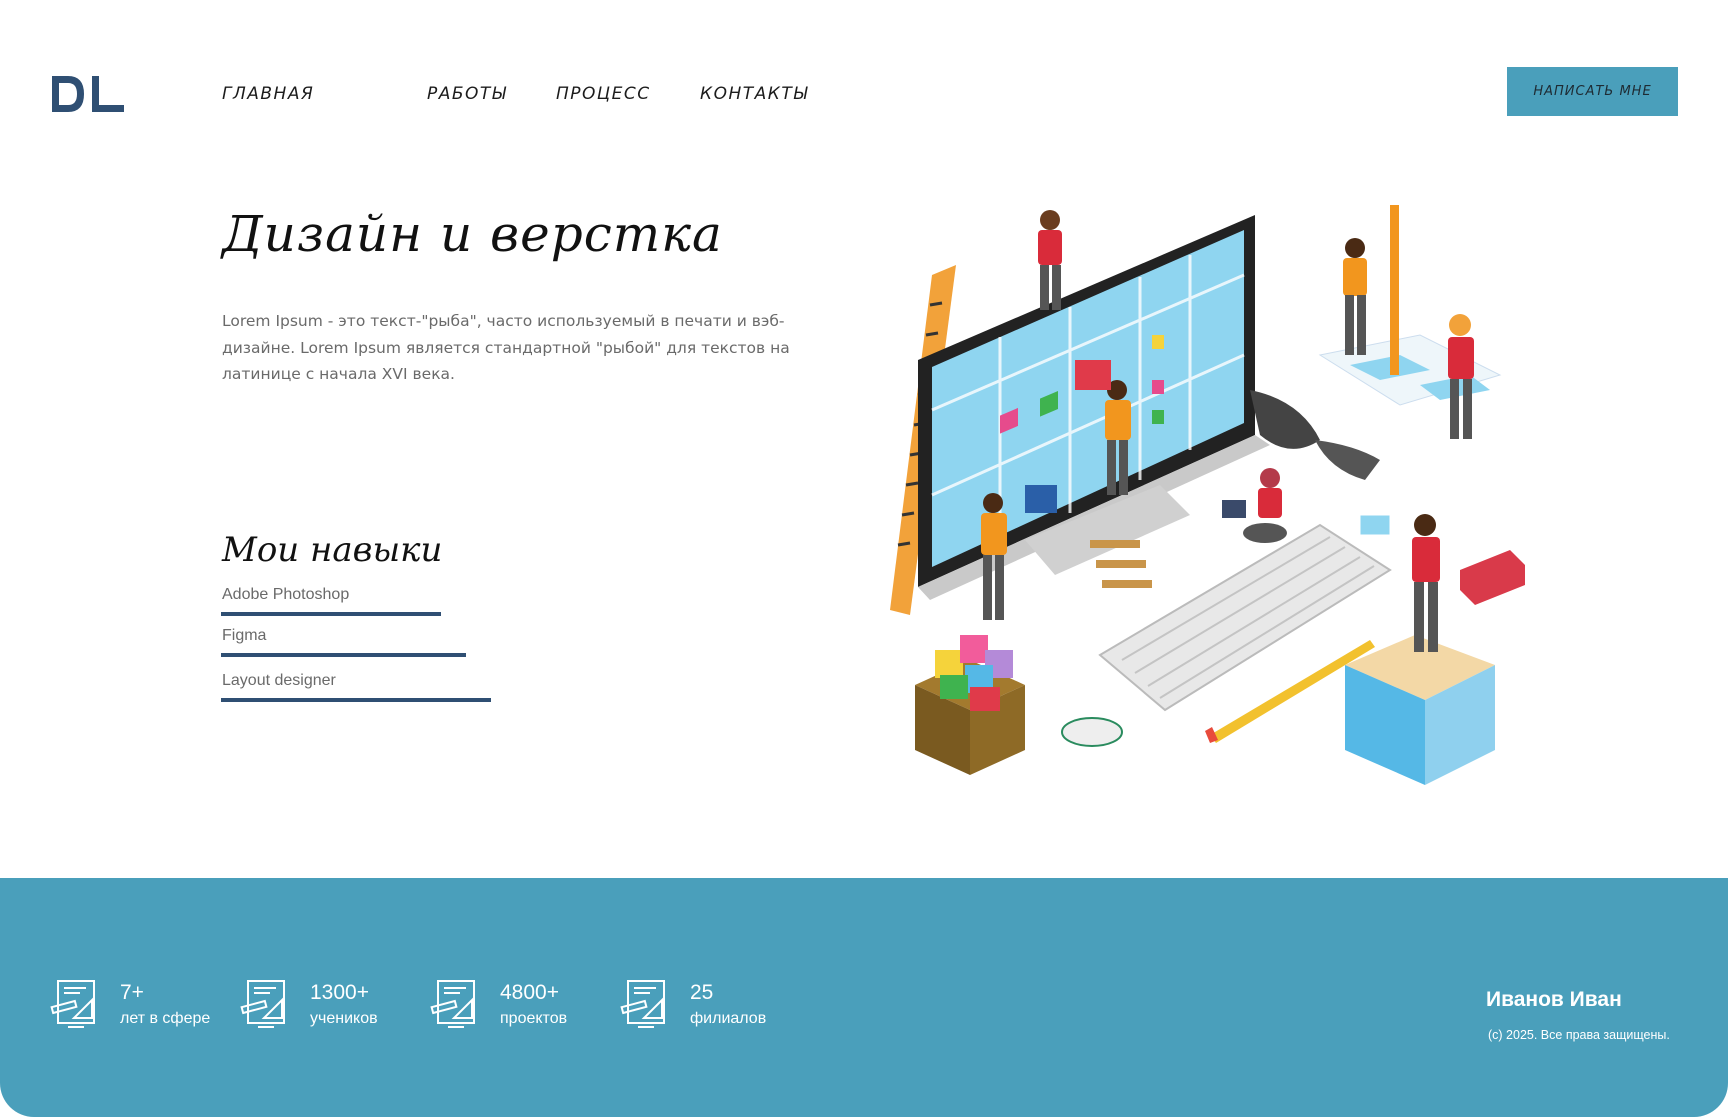  I want to click on skill-label: Adobe Photoshop, so click(286, 594).